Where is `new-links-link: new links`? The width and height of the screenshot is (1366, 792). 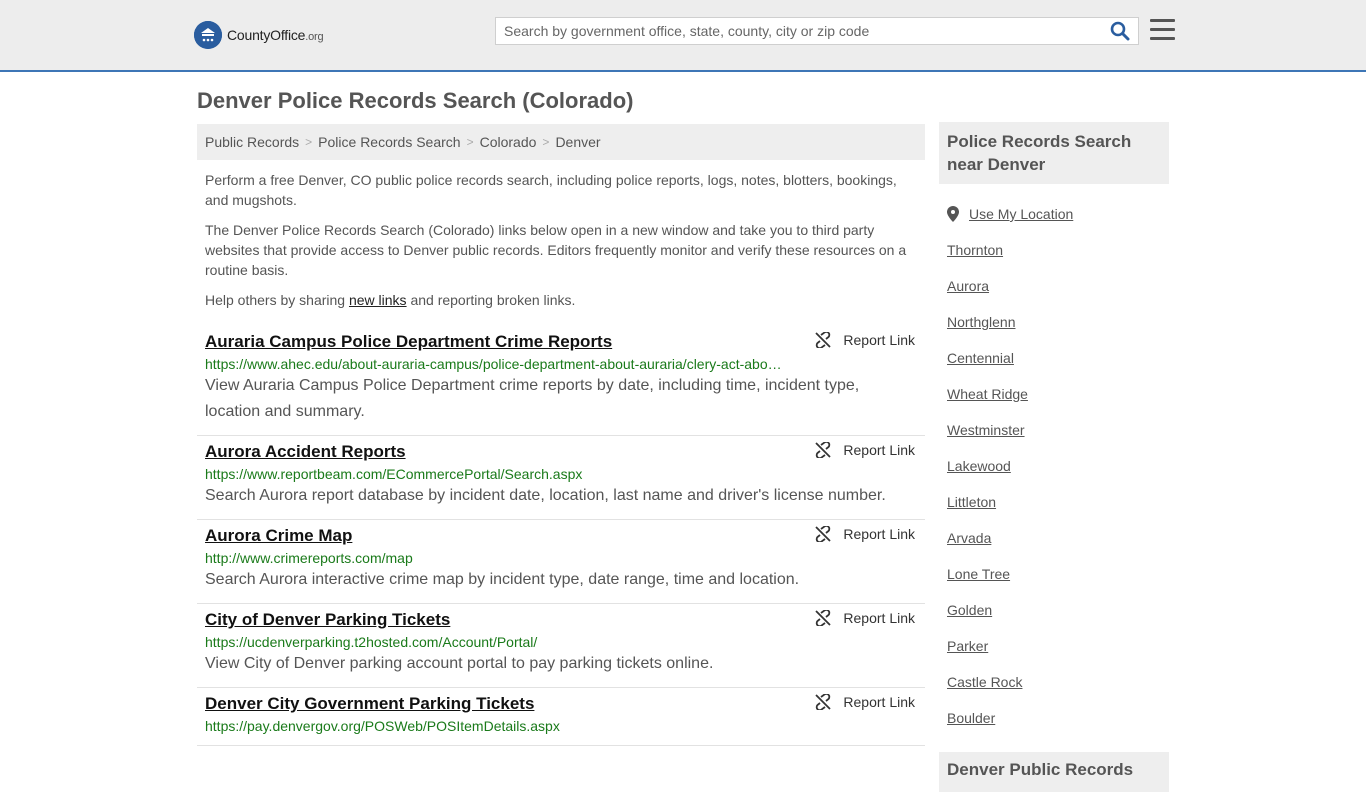 new-links-link: new links is located at coordinates (378, 300).